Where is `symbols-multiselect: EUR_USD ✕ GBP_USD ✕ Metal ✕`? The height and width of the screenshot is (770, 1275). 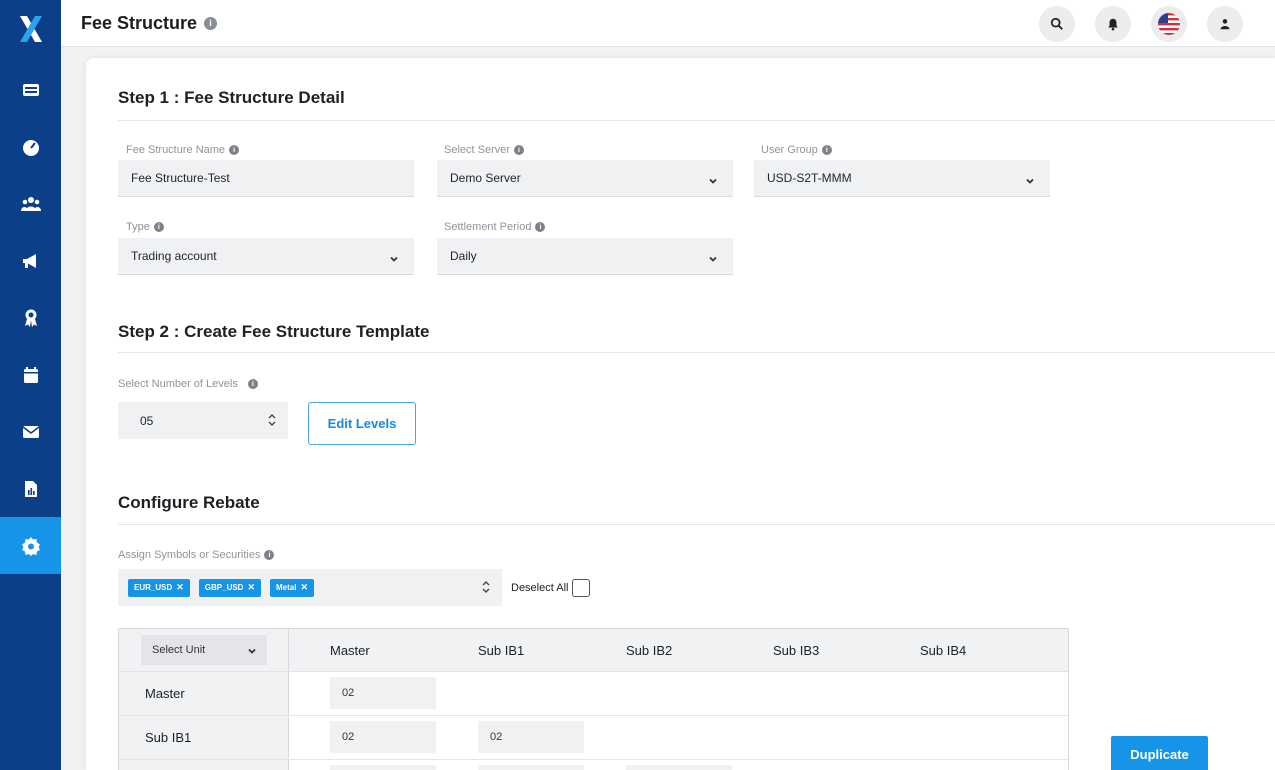
symbols-multiselect: EUR_USD ✕ GBP_USD ✕ Metal ✕ is located at coordinates (310, 587).